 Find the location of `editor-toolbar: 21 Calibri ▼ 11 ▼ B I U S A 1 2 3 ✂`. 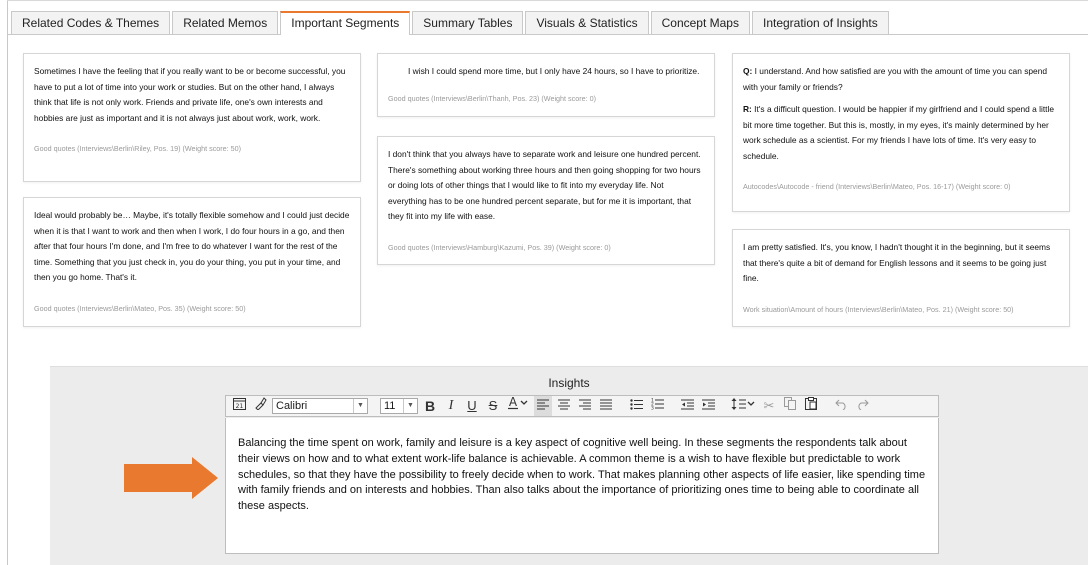

editor-toolbar: 21 Calibri ▼ 11 ▼ B I U S A 1 2 3 ✂ is located at coordinates (582, 406).